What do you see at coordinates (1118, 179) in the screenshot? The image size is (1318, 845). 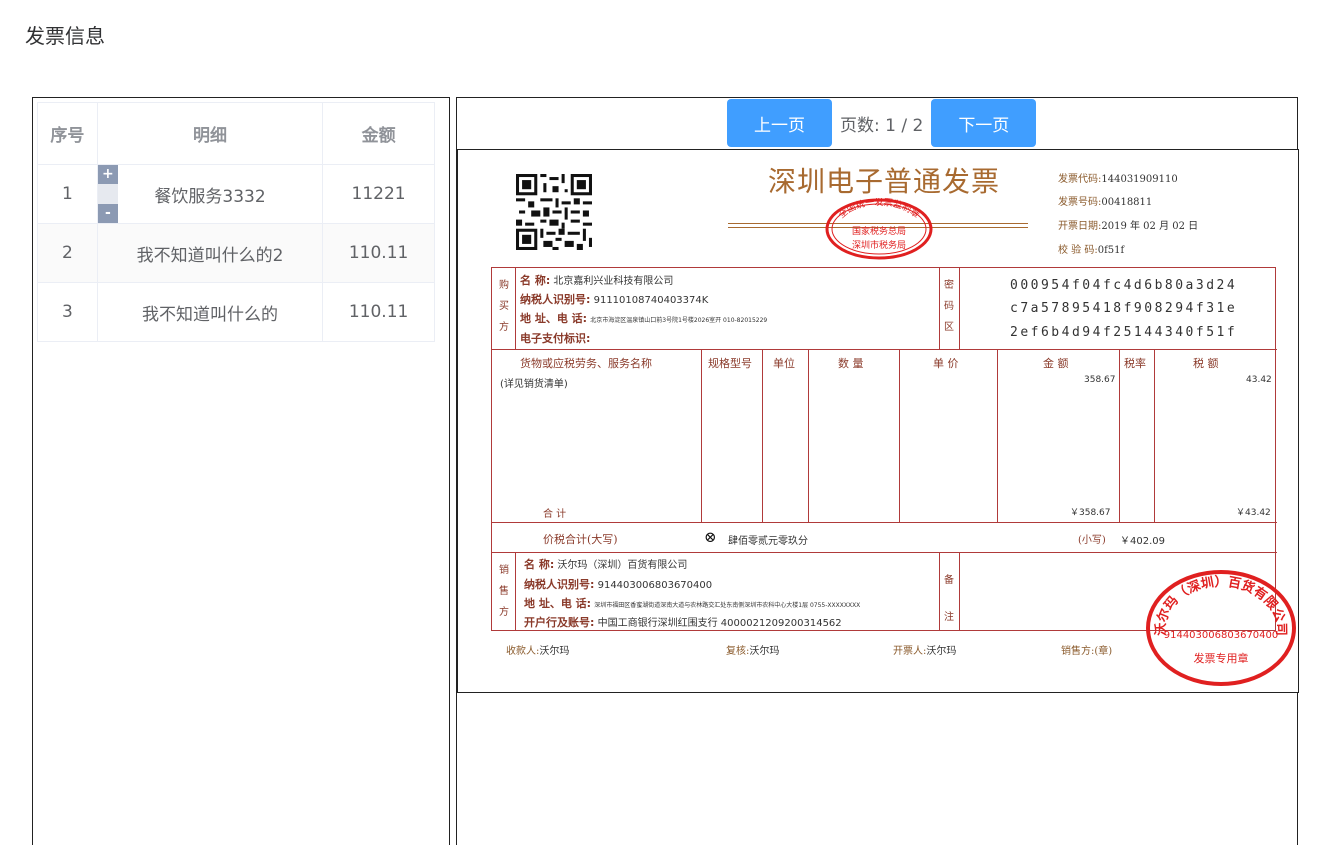 I see `invoice-code: 发票代码:144031909110` at bounding box center [1118, 179].